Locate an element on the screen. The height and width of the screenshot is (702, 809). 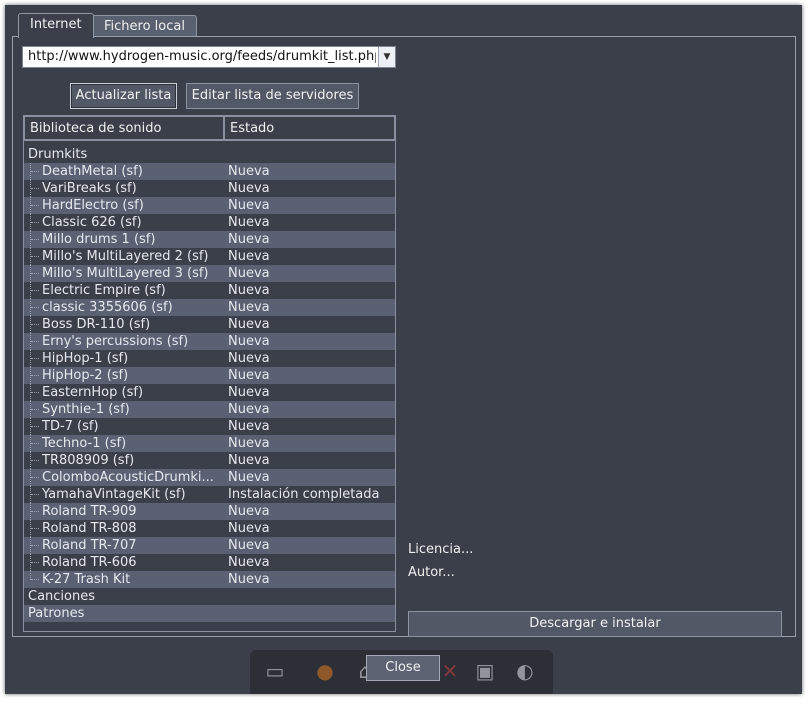
table-row: classic 3355606 (sf) Nueva is located at coordinates (209, 307).